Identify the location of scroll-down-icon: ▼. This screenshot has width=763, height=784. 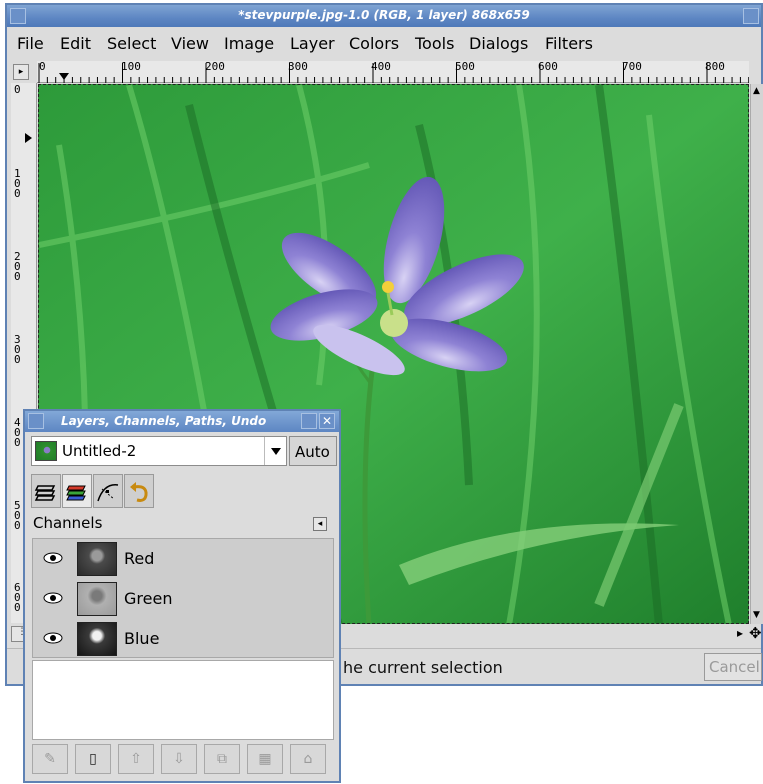
(756, 615).